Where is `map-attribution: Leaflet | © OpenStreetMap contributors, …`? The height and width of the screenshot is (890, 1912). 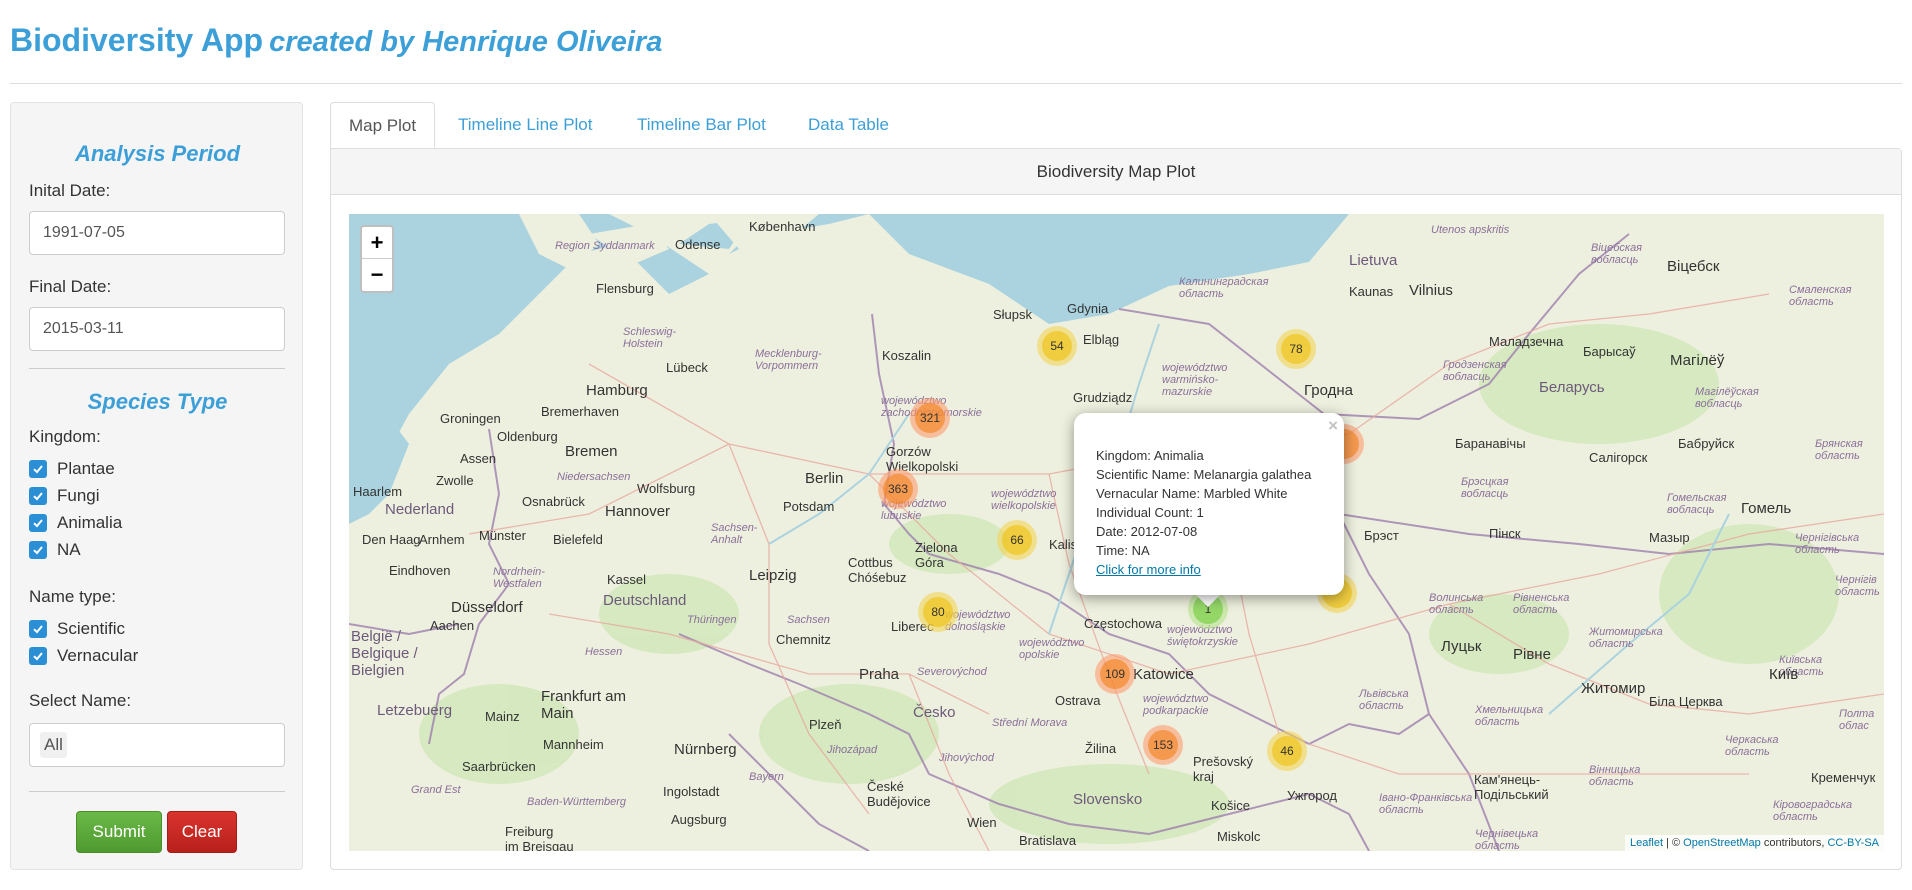 map-attribution: Leaflet | © OpenStreetMap contributors, … is located at coordinates (1754, 843).